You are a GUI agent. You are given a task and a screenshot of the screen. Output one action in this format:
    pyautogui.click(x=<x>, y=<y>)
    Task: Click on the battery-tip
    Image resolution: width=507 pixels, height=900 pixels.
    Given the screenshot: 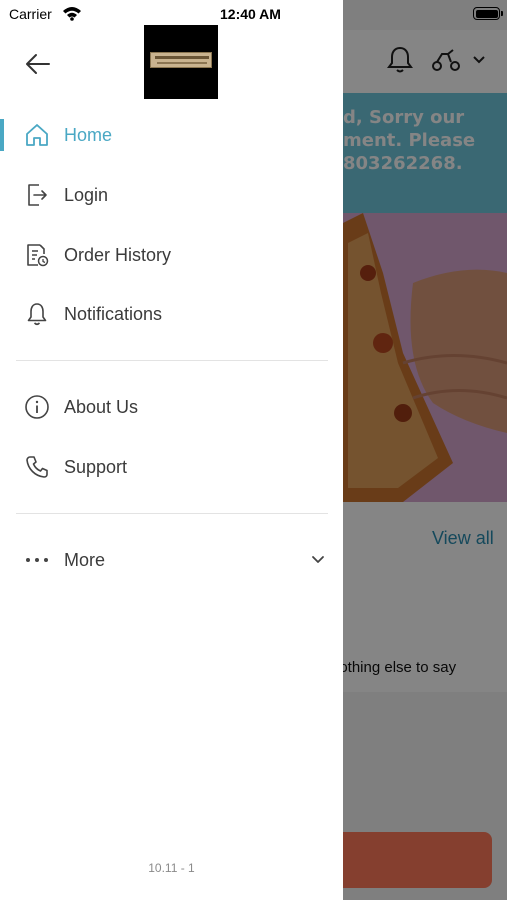 What is the action you would take?
    pyautogui.click(x=502, y=13)
    